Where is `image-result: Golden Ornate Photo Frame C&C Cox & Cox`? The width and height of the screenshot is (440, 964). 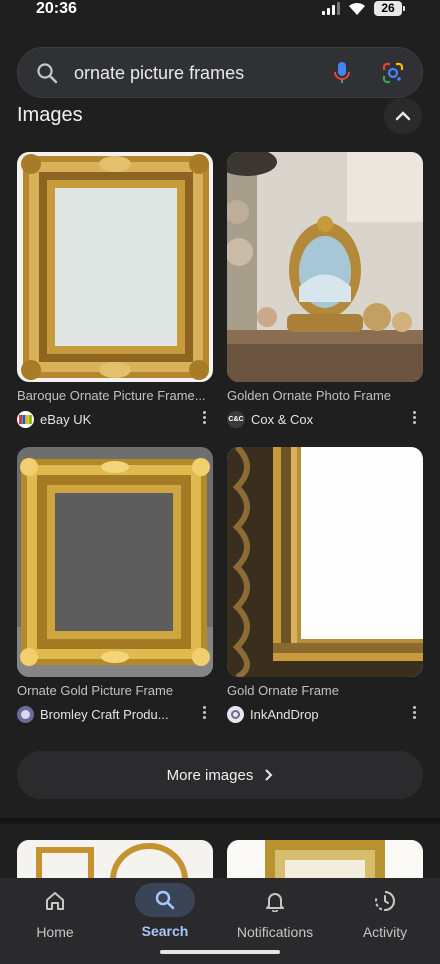 image-result: Golden Ornate Photo Frame C&C Cox & Cox is located at coordinates (325, 290).